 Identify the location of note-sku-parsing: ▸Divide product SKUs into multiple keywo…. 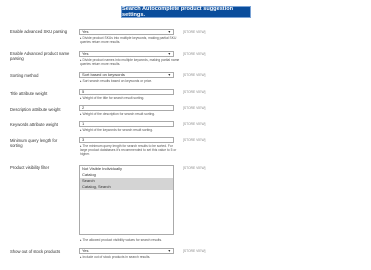
(128, 40).